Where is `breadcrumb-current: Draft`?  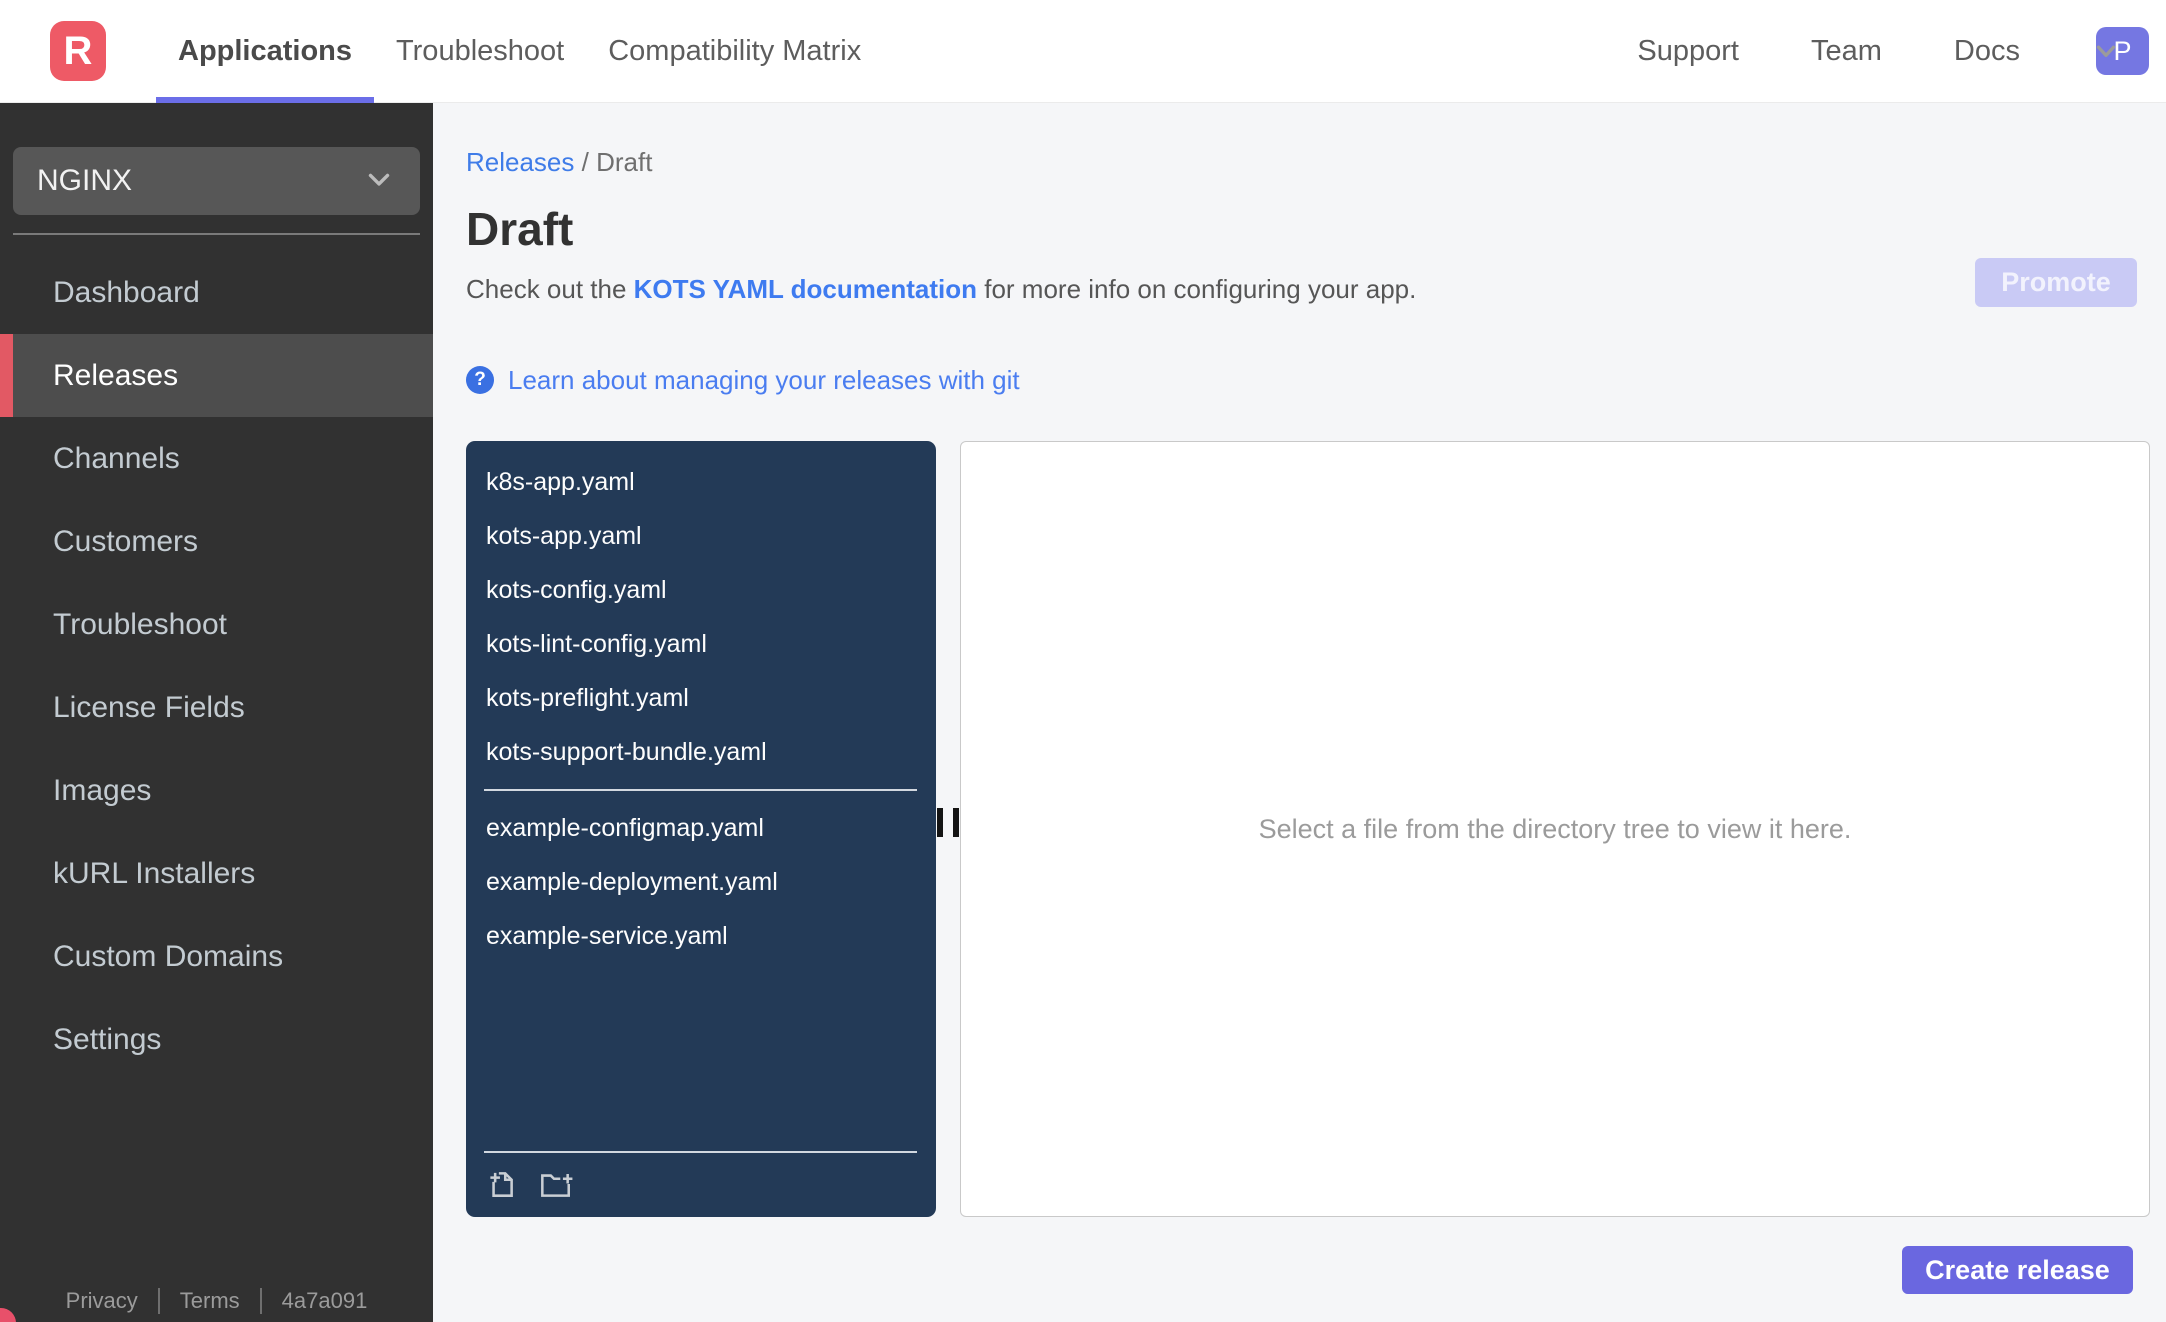
breadcrumb-current: Draft is located at coordinates (624, 162).